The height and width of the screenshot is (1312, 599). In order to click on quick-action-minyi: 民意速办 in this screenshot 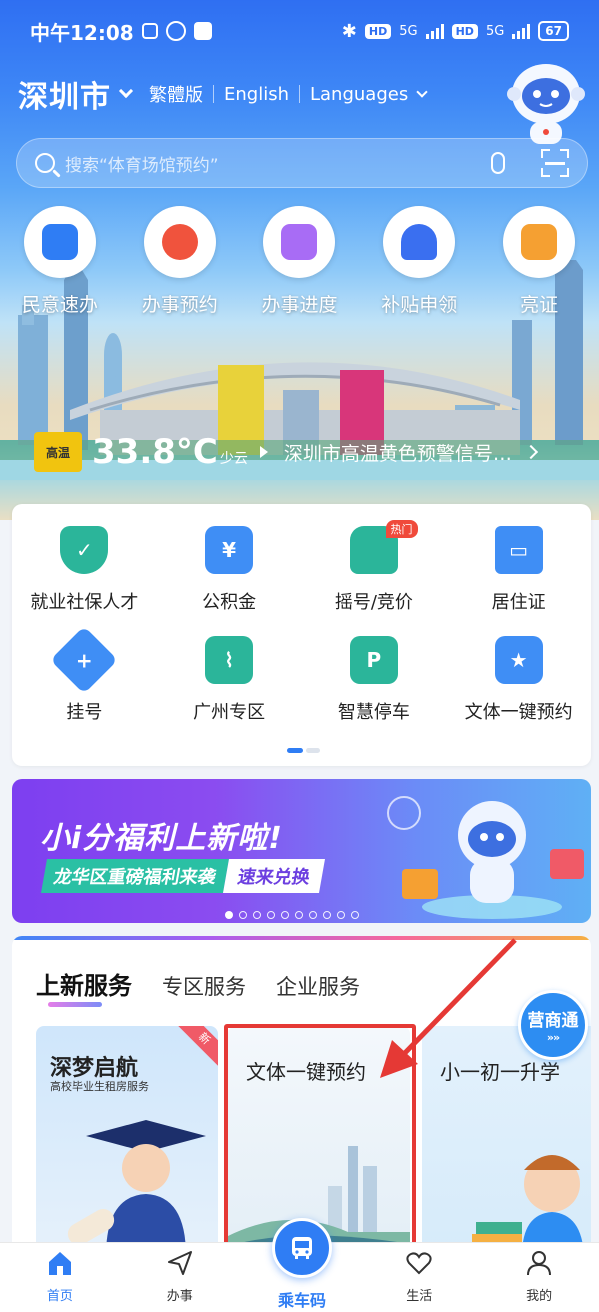, I will do `click(60, 261)`.